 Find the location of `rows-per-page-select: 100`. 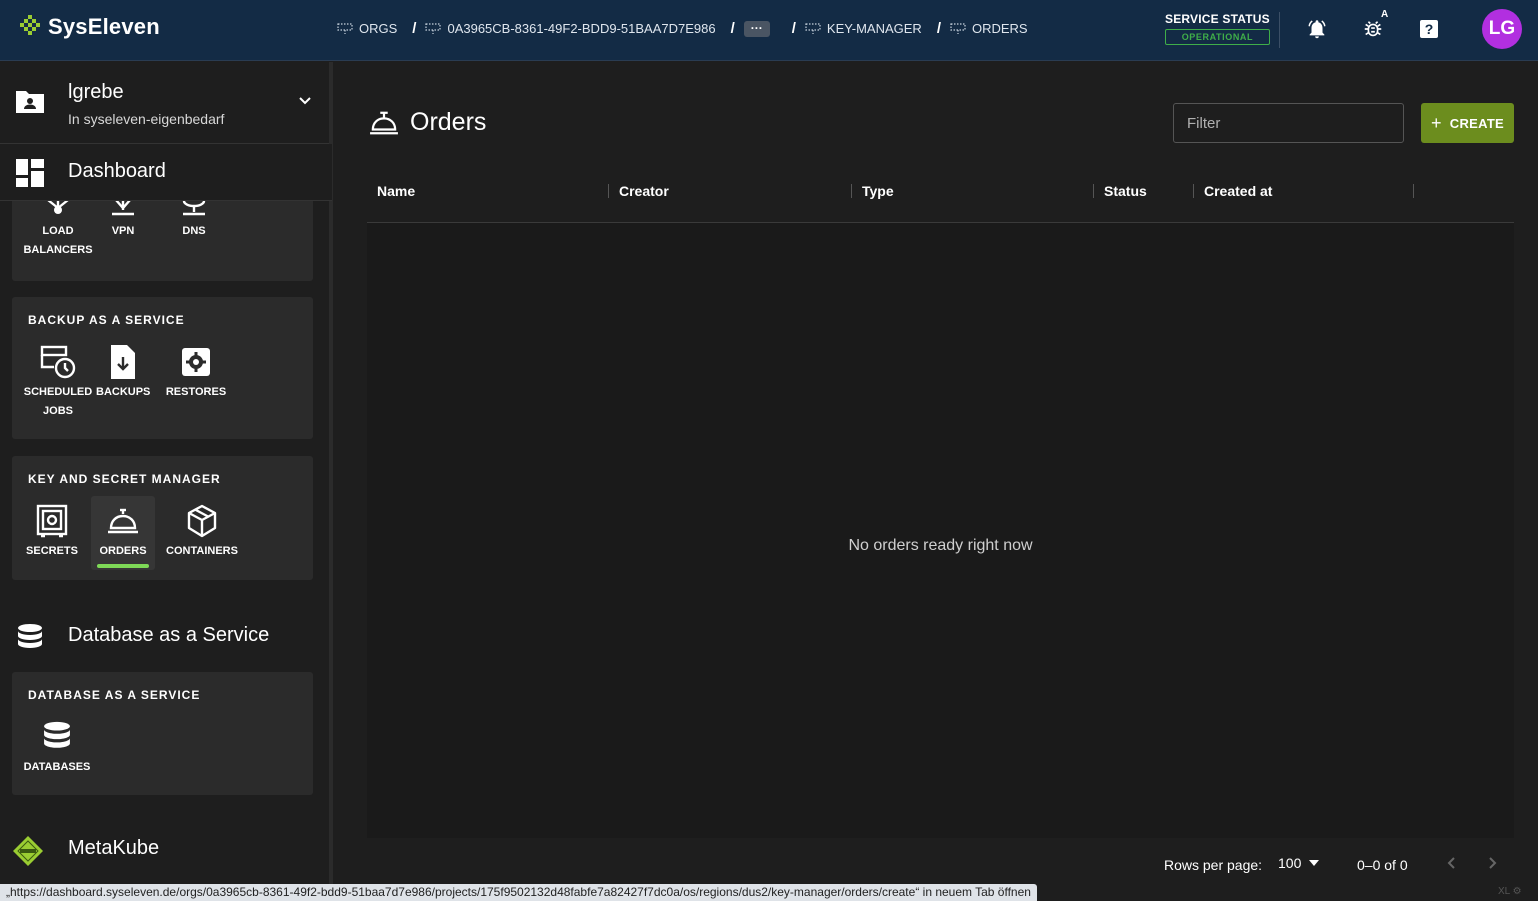

rows-per-page-select: 100 is located at coordinates (1299, 863).